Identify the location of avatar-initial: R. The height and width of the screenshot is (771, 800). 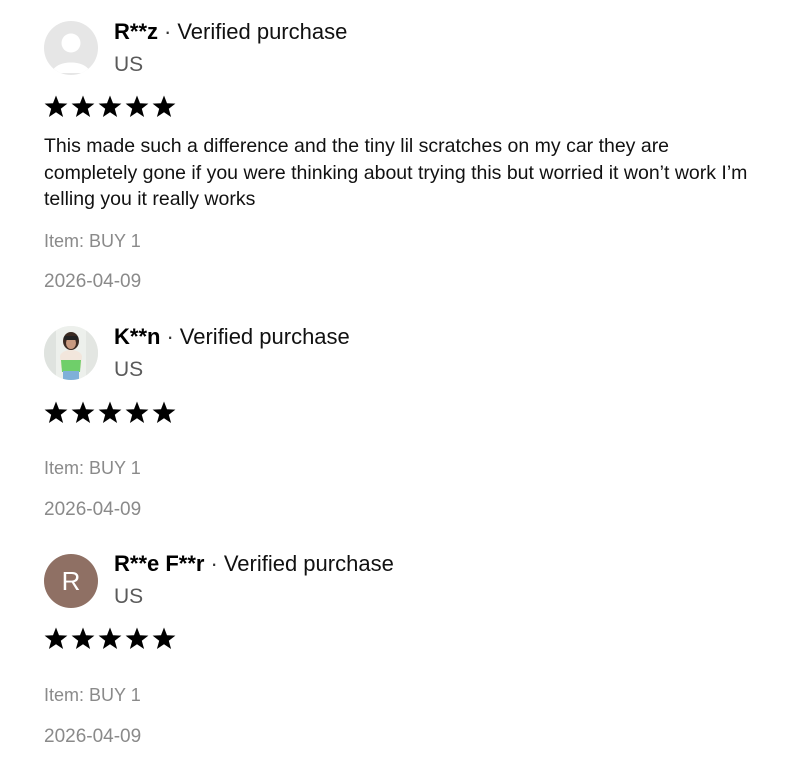
(71, 580).